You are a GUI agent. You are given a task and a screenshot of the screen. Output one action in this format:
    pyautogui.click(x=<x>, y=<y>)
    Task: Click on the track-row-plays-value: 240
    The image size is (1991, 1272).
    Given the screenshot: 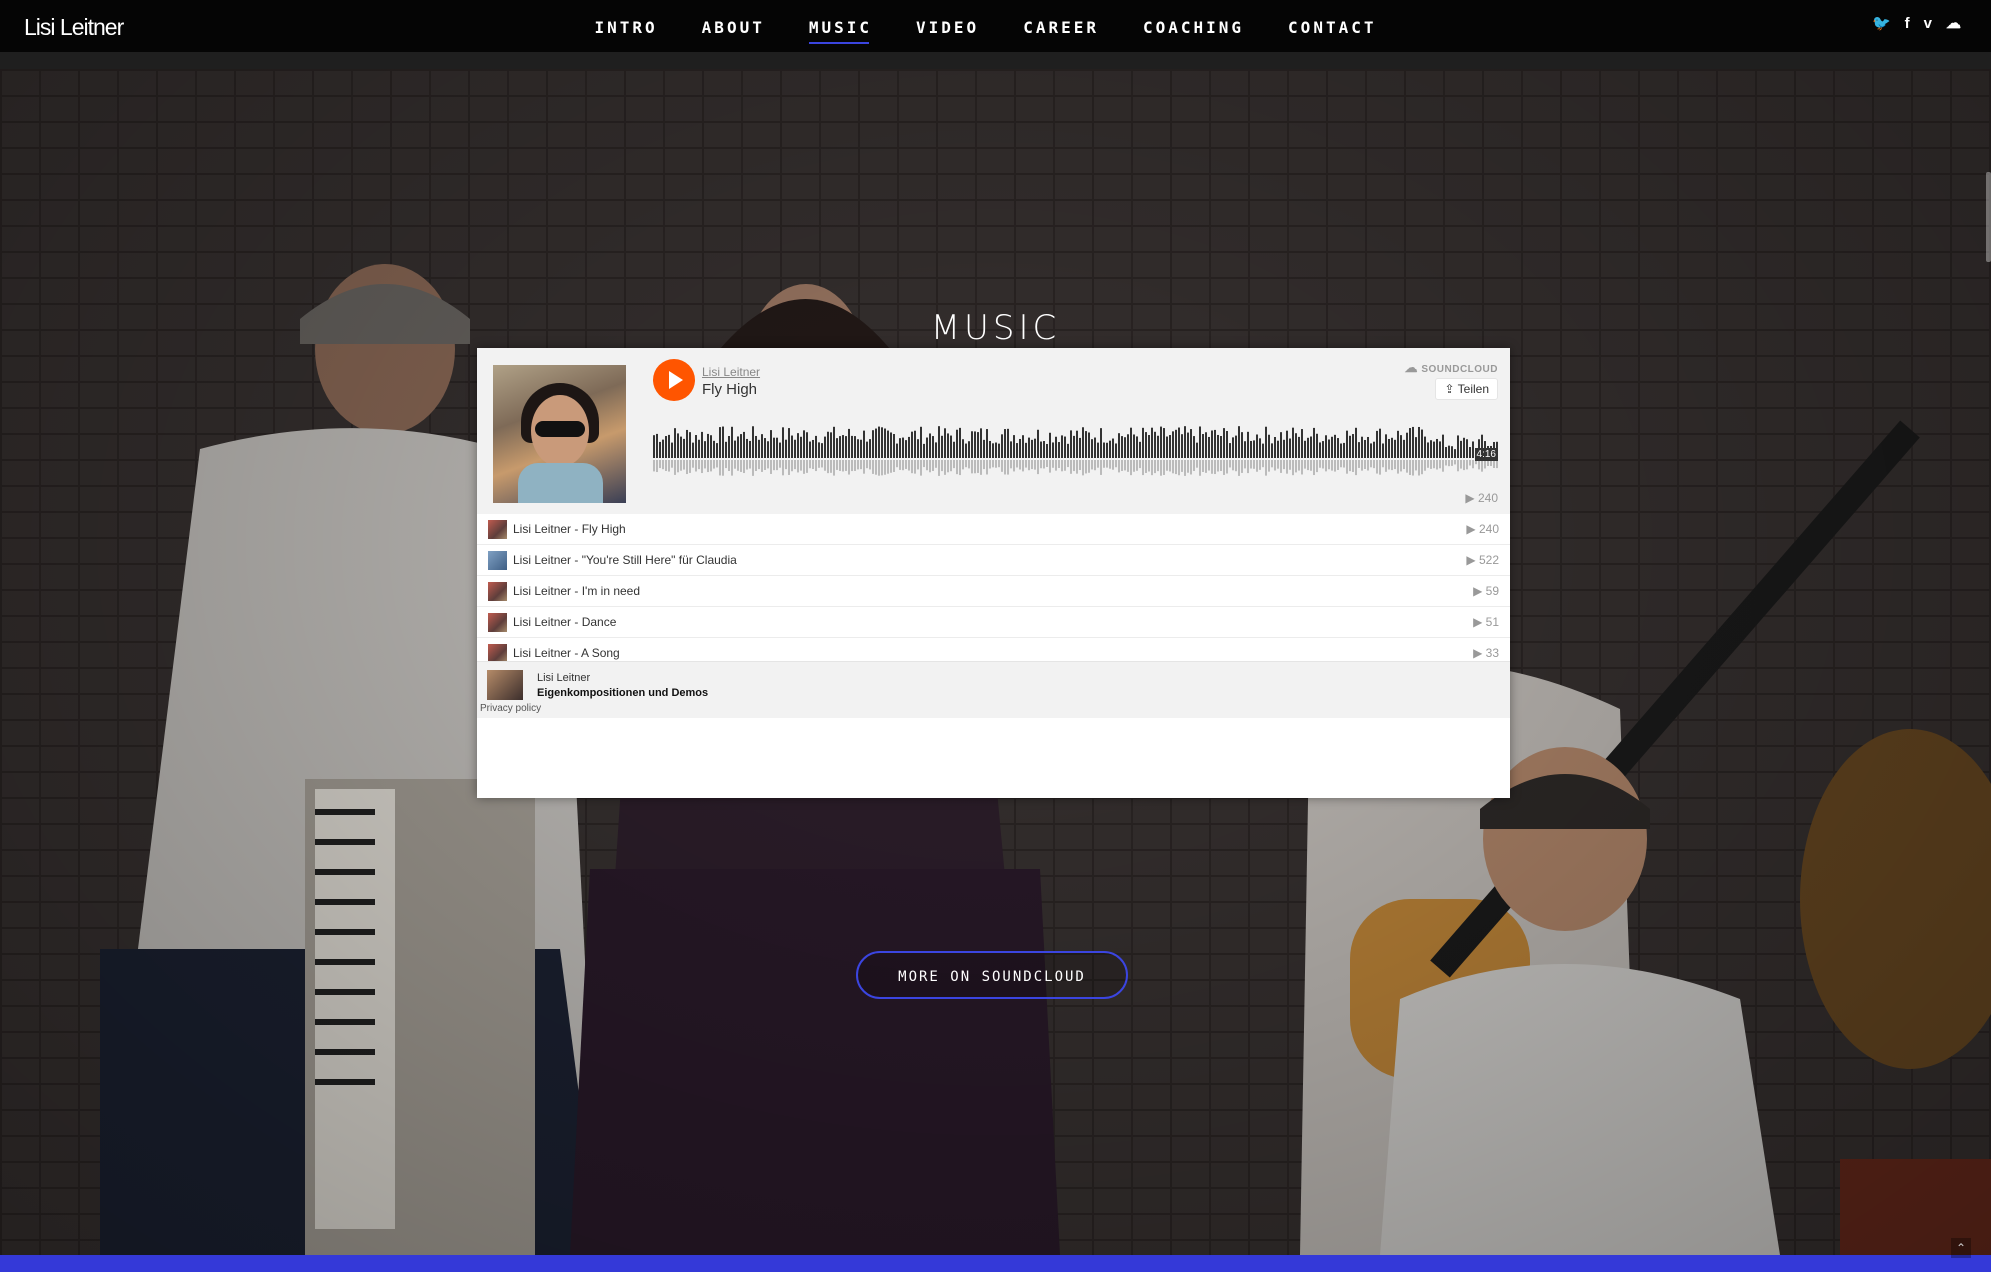 What is the action you would take?
    pyautogui.click(x=1488, y=529)
    